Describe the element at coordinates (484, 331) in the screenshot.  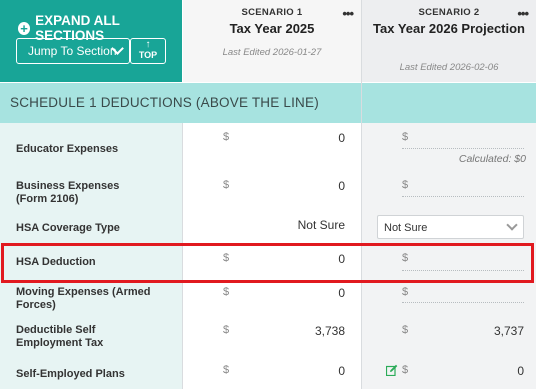
I see `deductible-se-tax-s2-value: 3,737` at that location.